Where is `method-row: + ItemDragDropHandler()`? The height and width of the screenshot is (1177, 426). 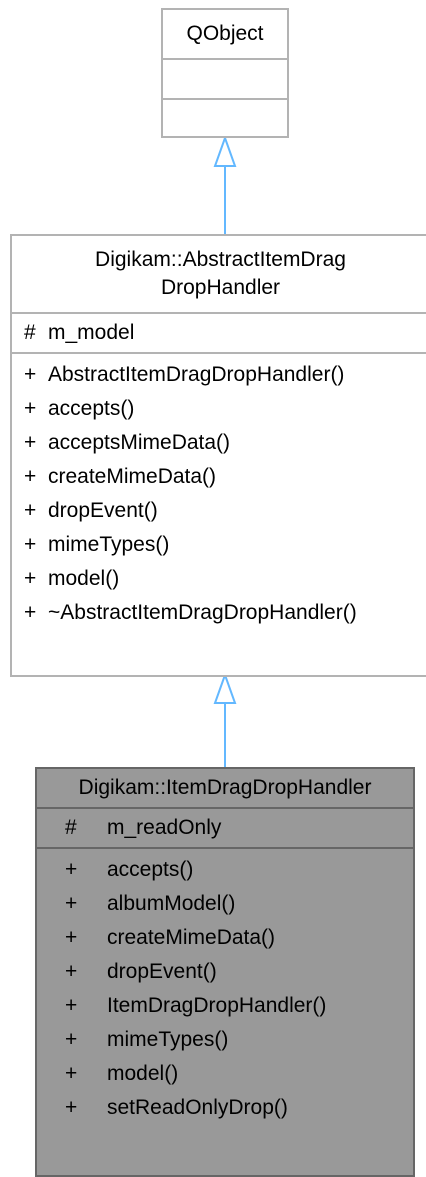 method-row: + ItemDragDropHandler() is located at coordinates (225, 1006).